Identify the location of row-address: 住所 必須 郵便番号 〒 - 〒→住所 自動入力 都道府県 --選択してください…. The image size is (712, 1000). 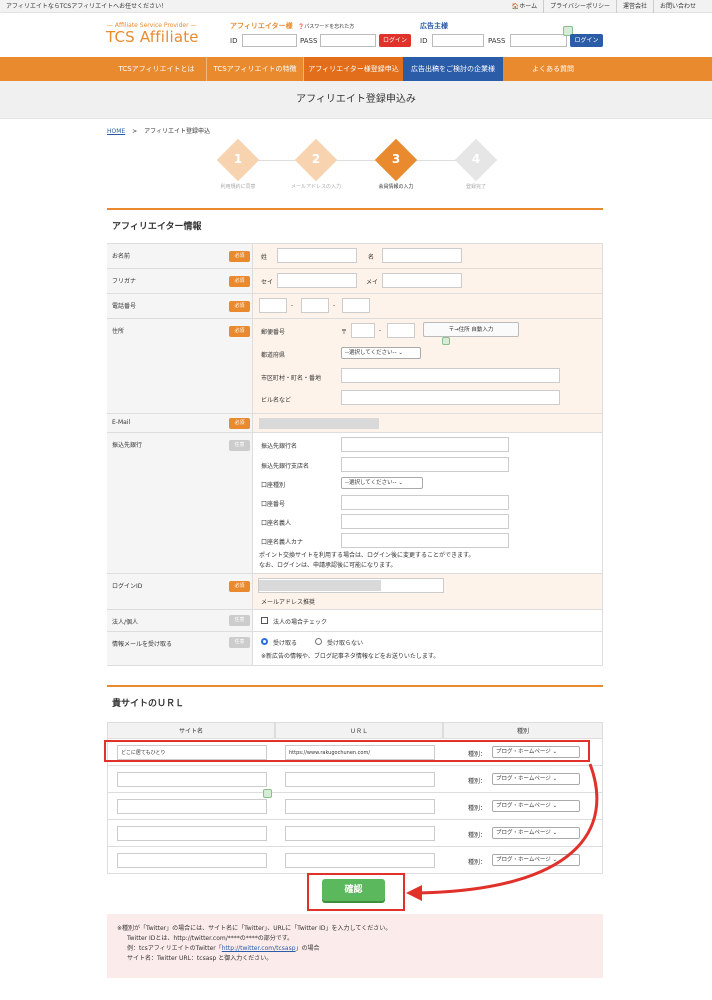
(355, 366).